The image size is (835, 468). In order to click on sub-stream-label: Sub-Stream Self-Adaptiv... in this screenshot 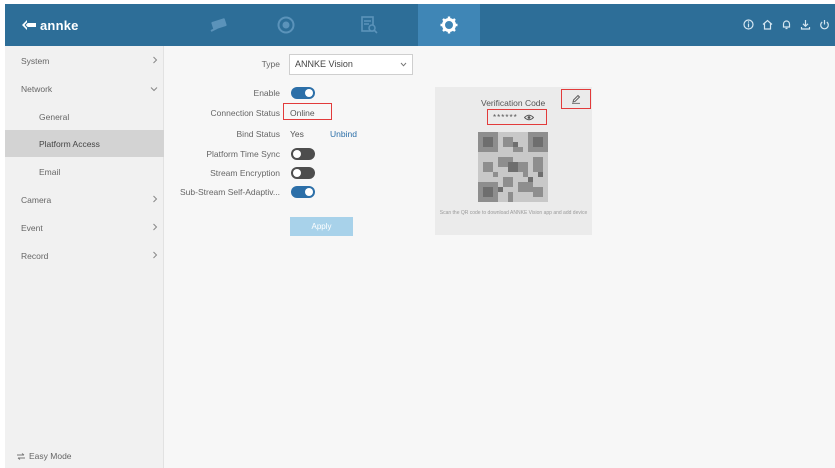, I will do `click(230, 192)`.